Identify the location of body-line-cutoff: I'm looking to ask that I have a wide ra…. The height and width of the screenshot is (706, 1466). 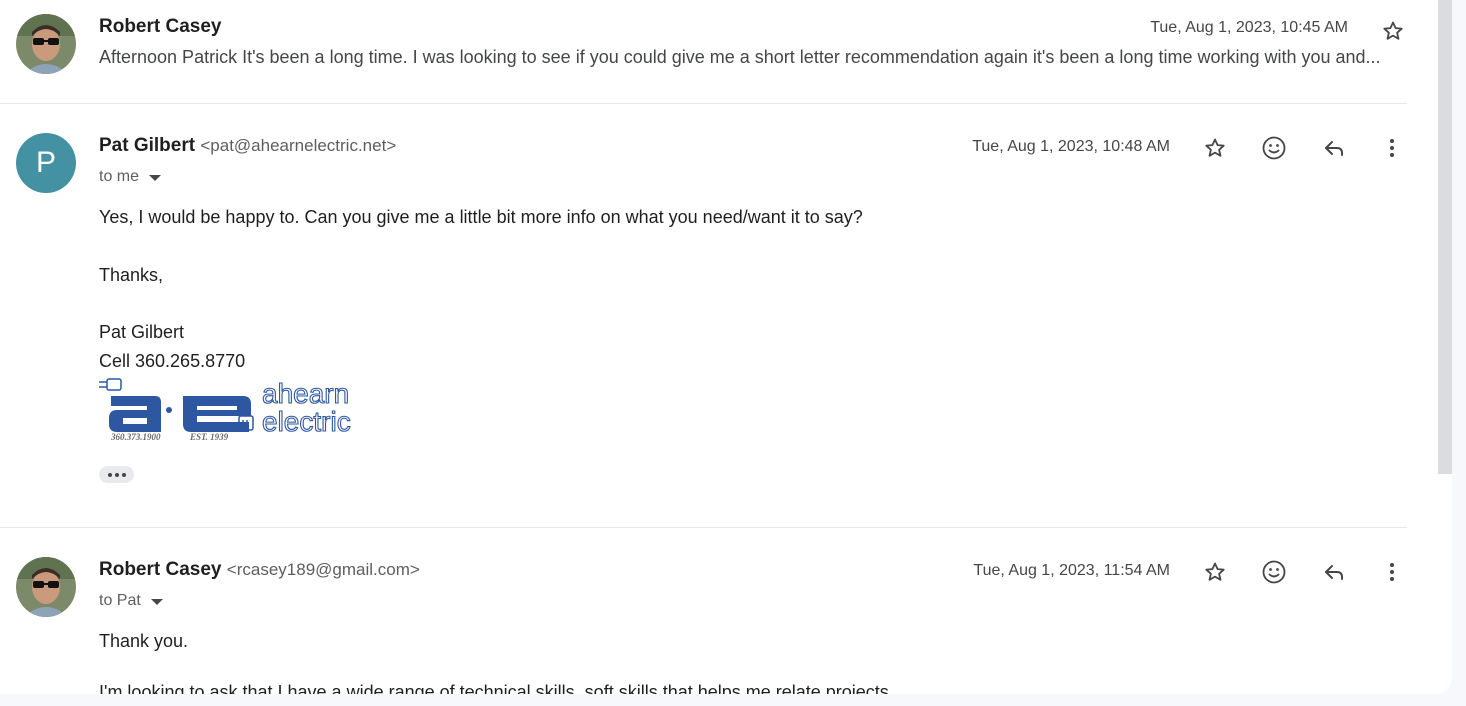
(494, 688).